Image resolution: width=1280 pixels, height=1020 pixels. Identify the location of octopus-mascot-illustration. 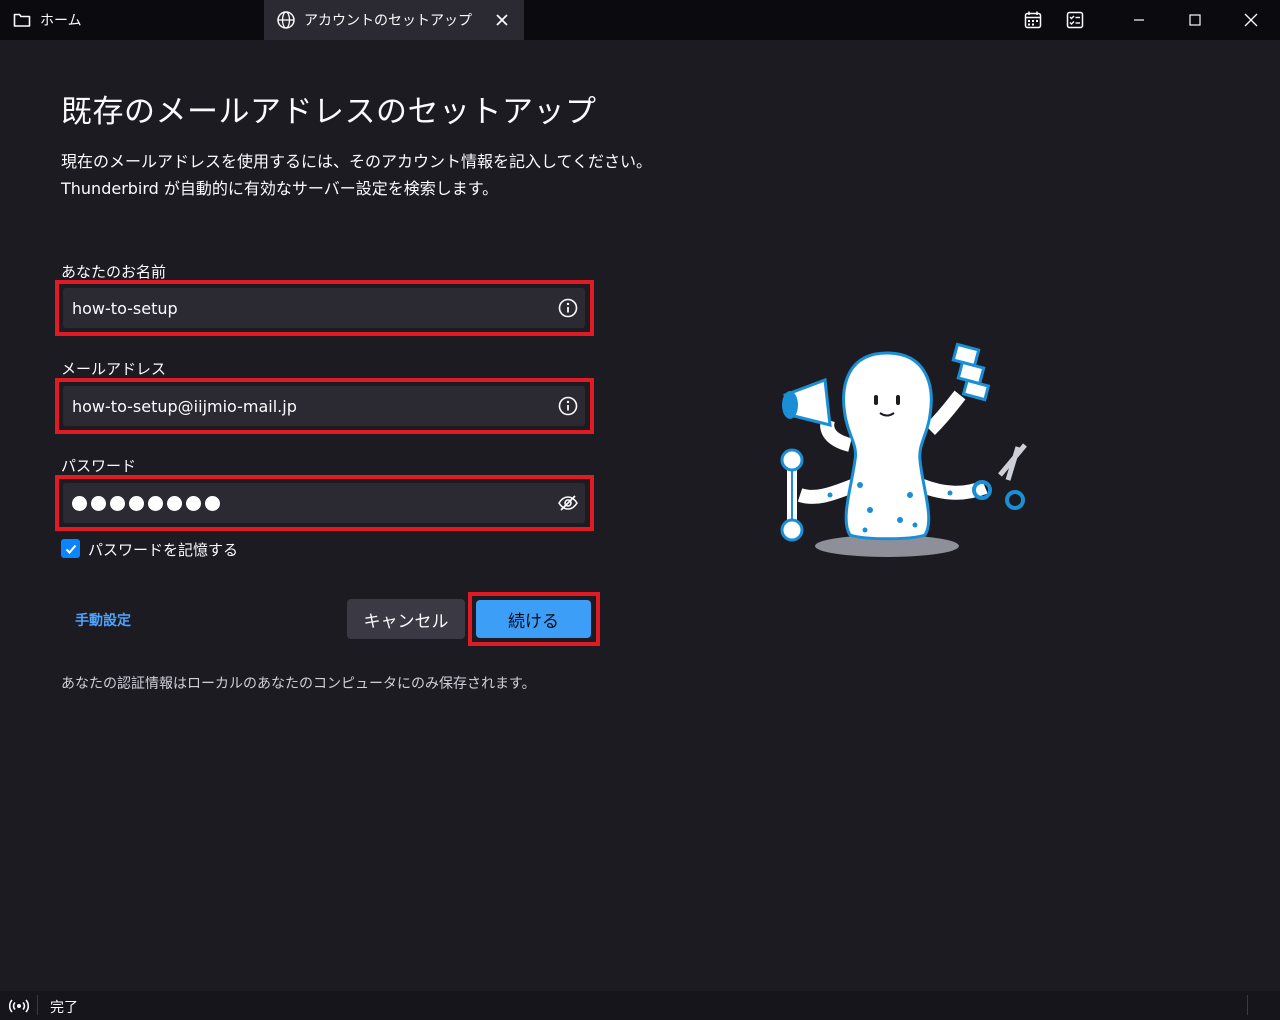
(902, 450).